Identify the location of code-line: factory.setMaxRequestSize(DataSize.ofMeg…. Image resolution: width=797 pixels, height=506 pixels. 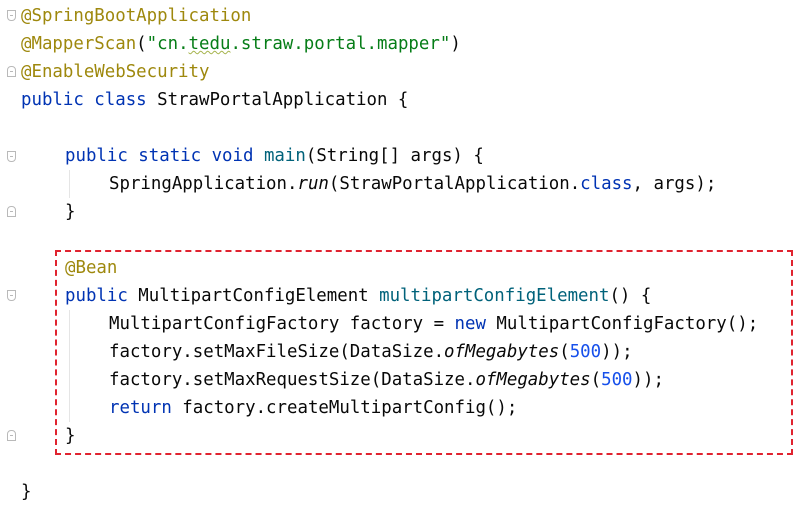
(386, 380).